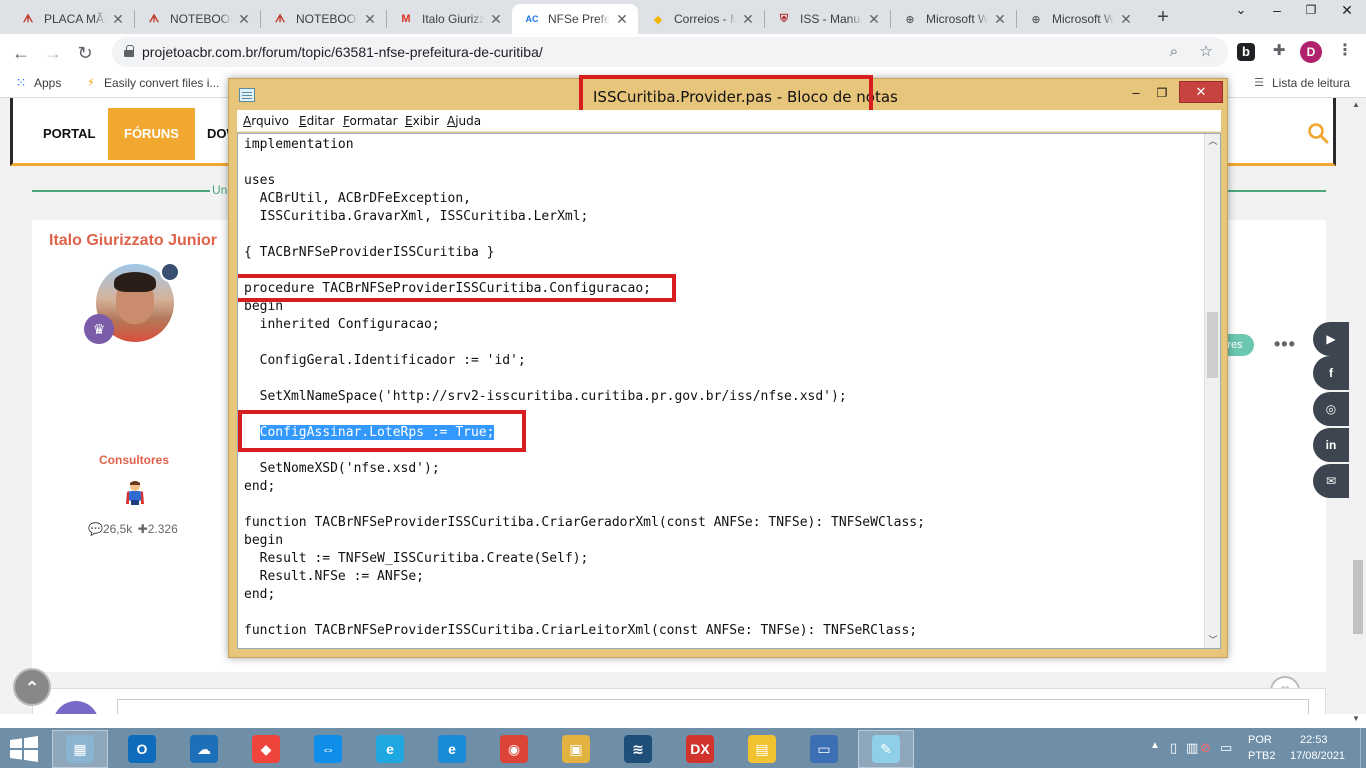 This screenshot has width=1366, height=768. I want to click on mysql-app: ≋, so click(638, 749).